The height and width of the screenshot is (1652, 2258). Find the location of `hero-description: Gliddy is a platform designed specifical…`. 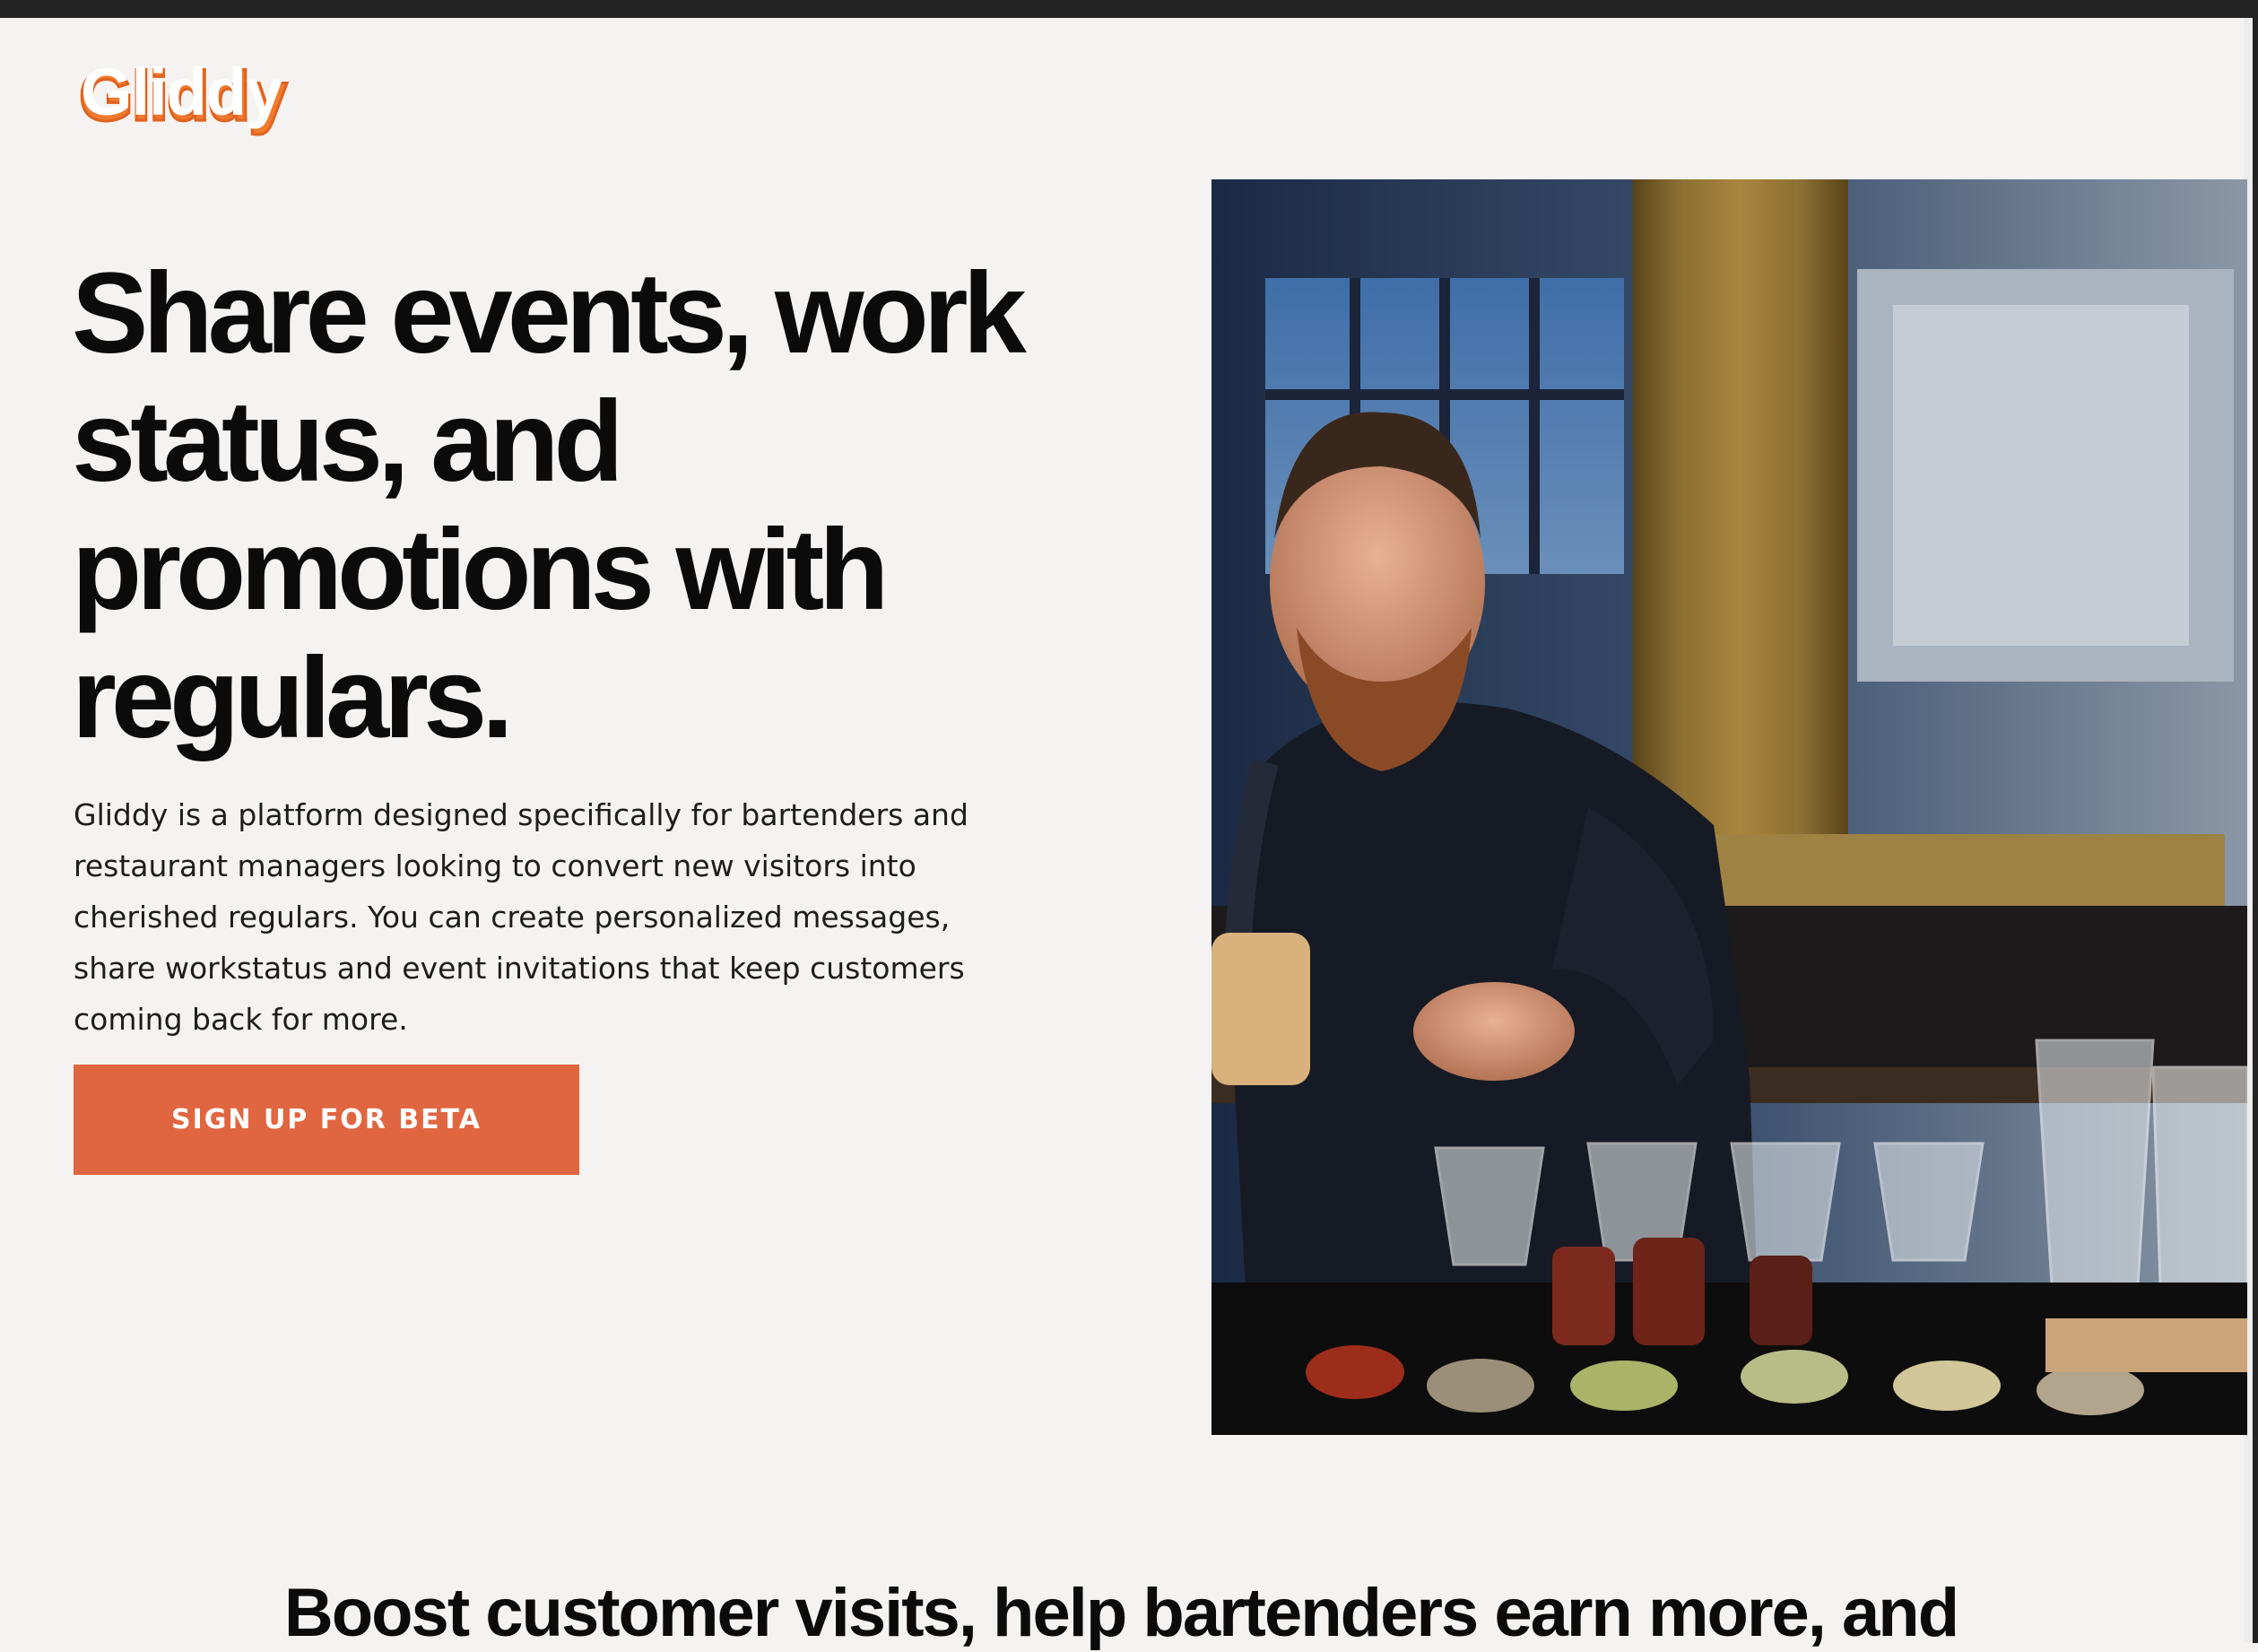

hero-description: Gliddy is a platform designed specifical… is located at coordinates (521, 917).